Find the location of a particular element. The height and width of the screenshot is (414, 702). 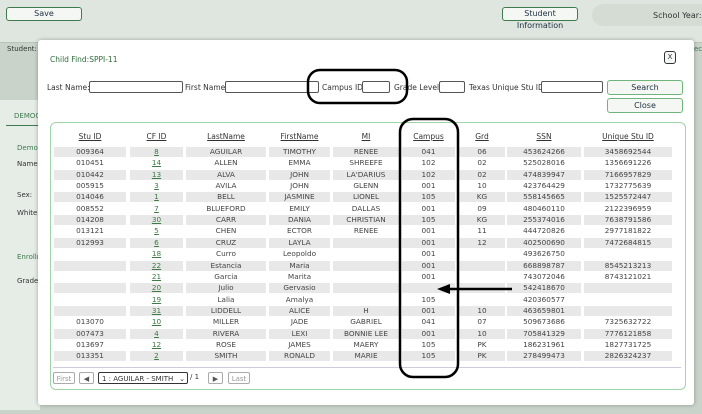

arrow-head-icon is located at coordinates (443, 289).